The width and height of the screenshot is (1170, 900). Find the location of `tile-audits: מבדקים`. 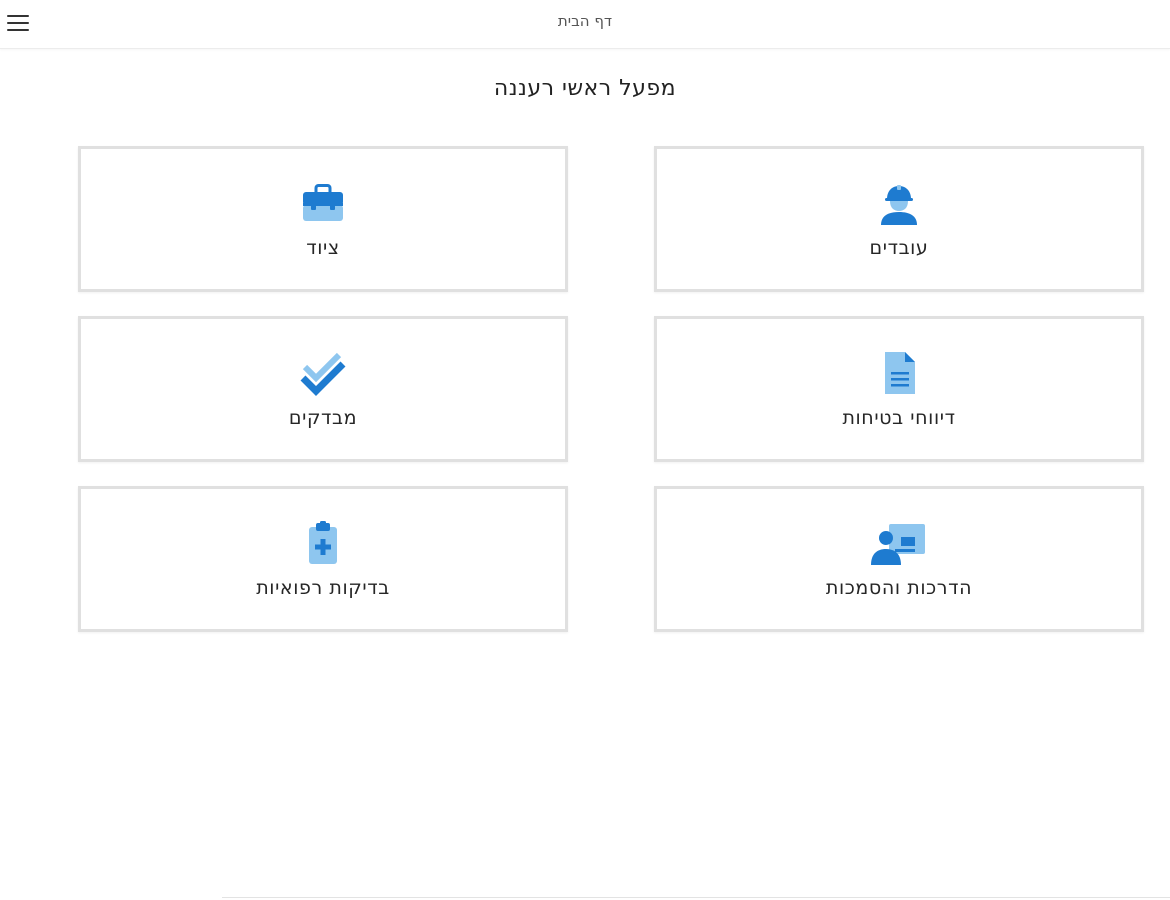

tile-audits: מבדקים is located at coordinates (323, 389).